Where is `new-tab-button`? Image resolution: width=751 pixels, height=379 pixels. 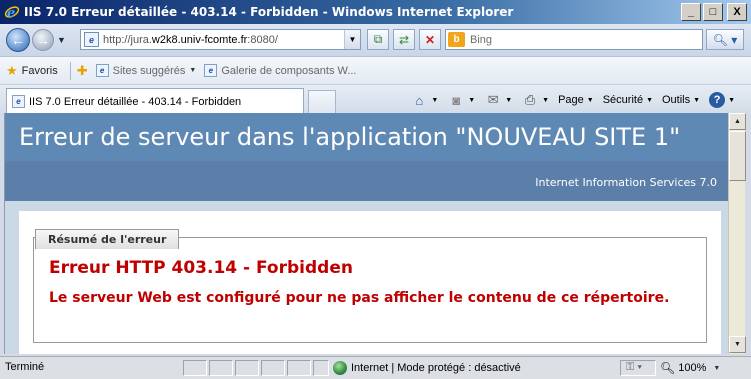
new-tab-button is located at coordinates (322, 102).